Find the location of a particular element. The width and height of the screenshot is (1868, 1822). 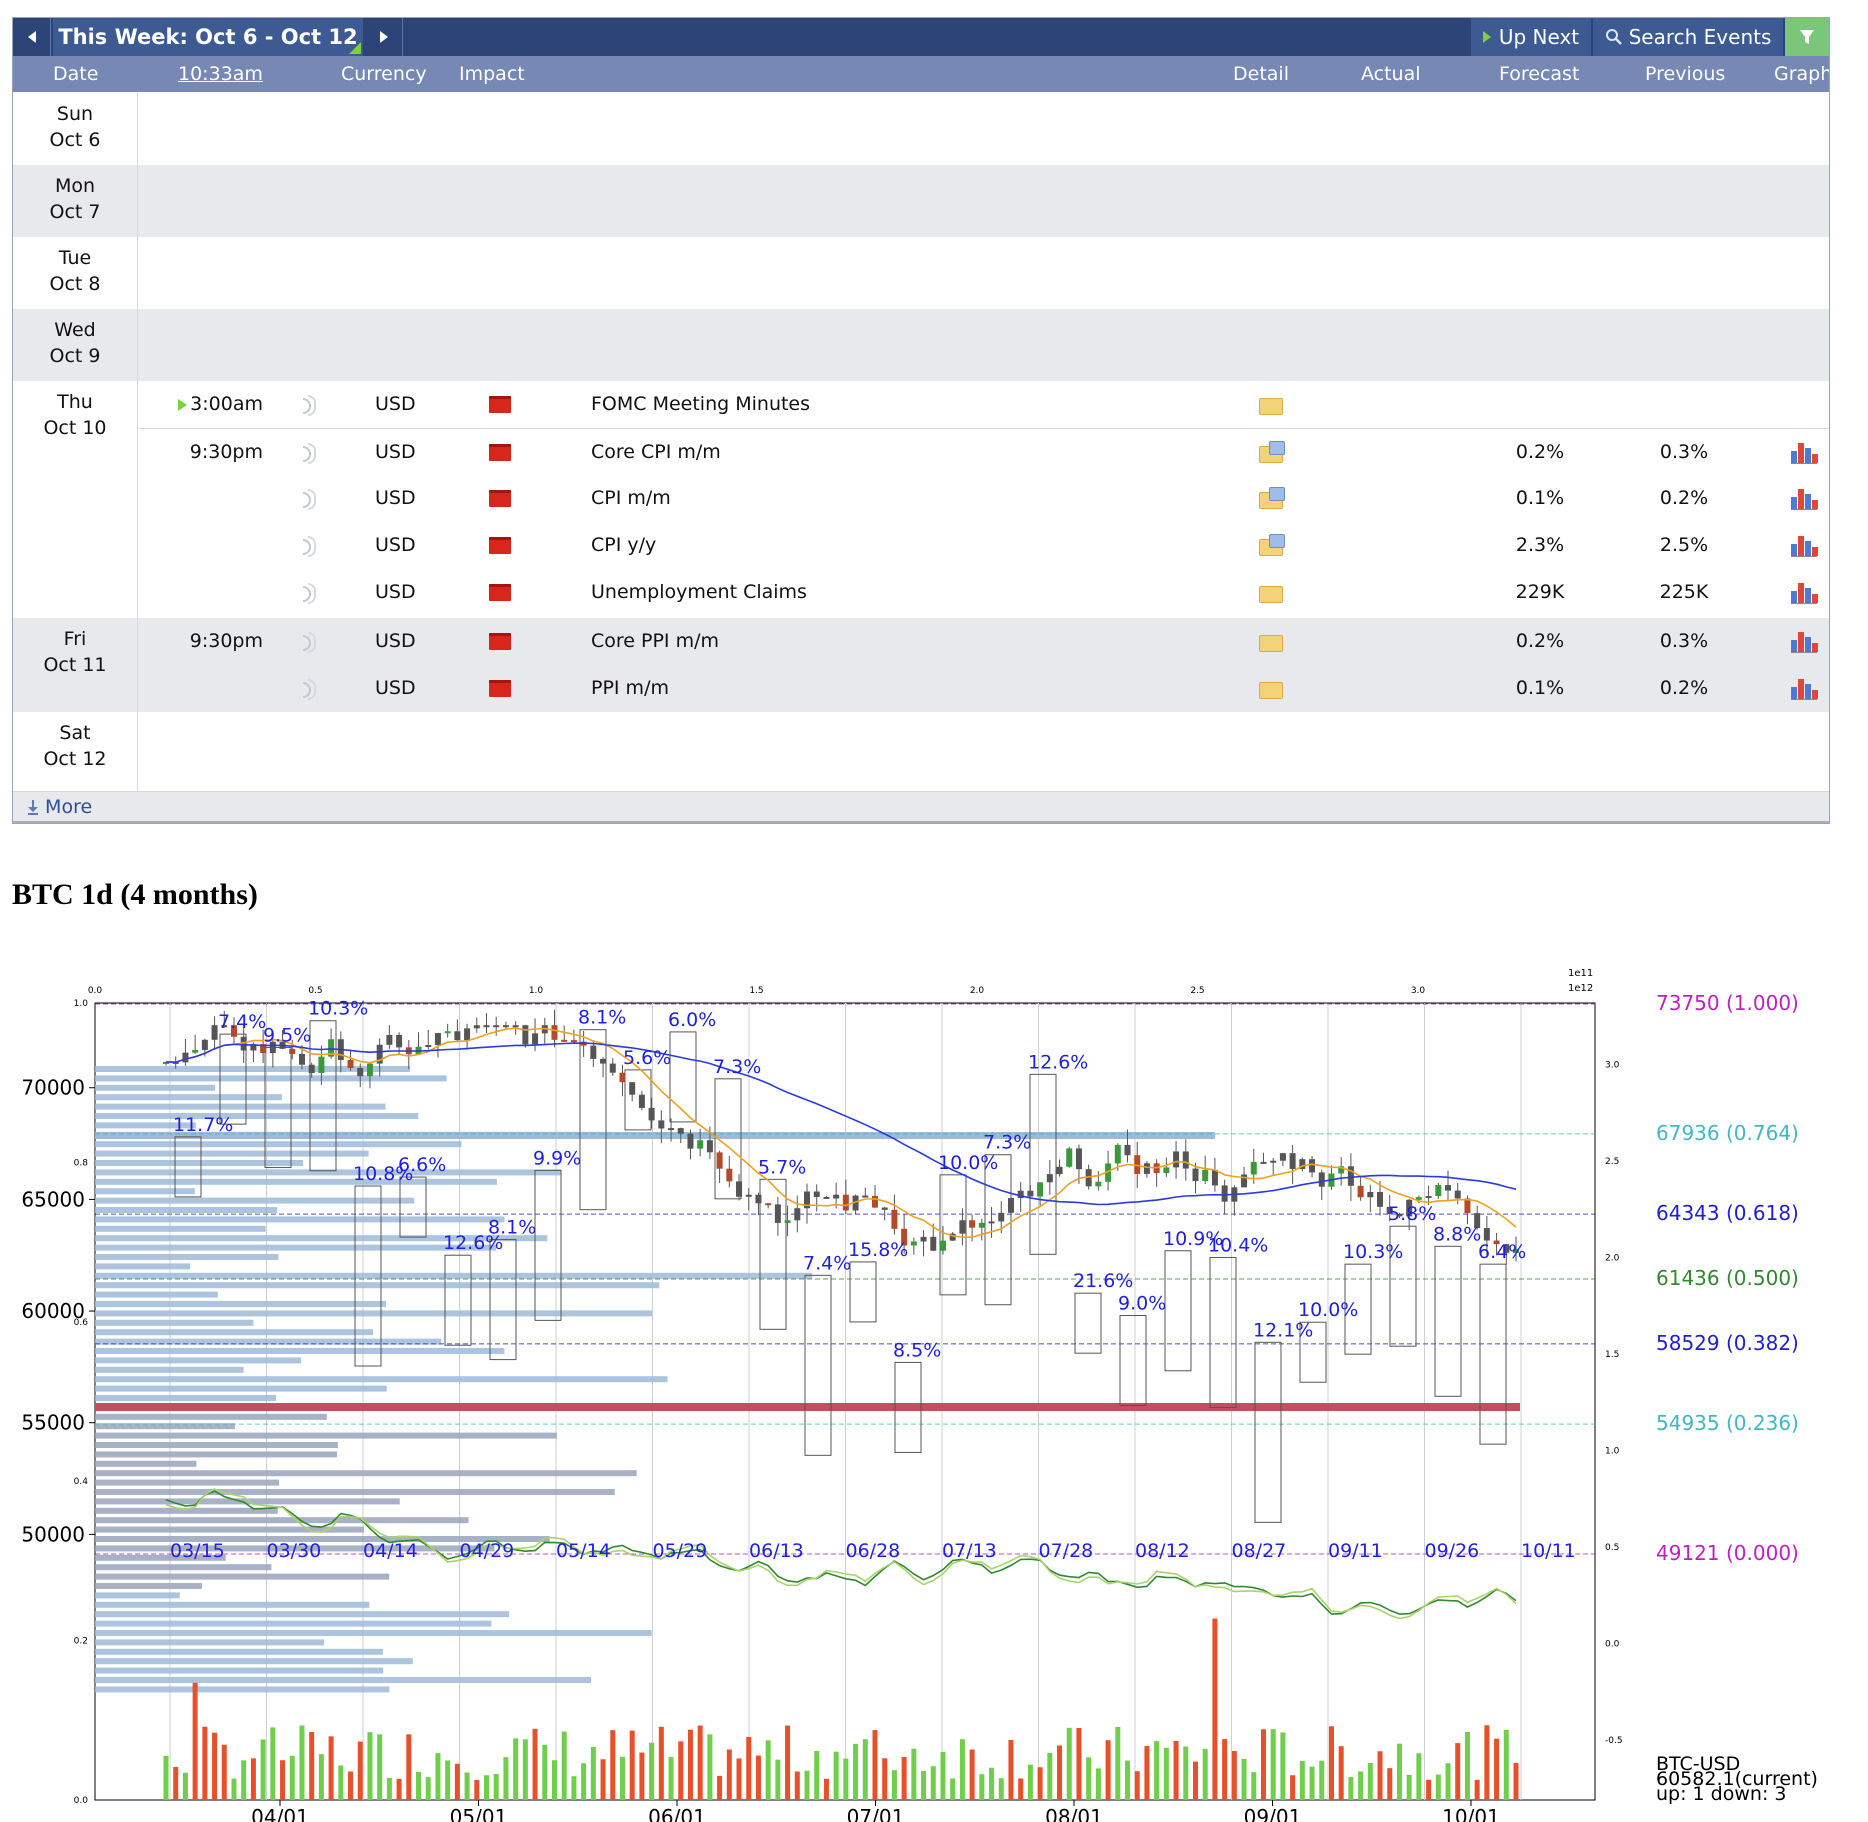

filter-button is located at coordinates (1807, 37).